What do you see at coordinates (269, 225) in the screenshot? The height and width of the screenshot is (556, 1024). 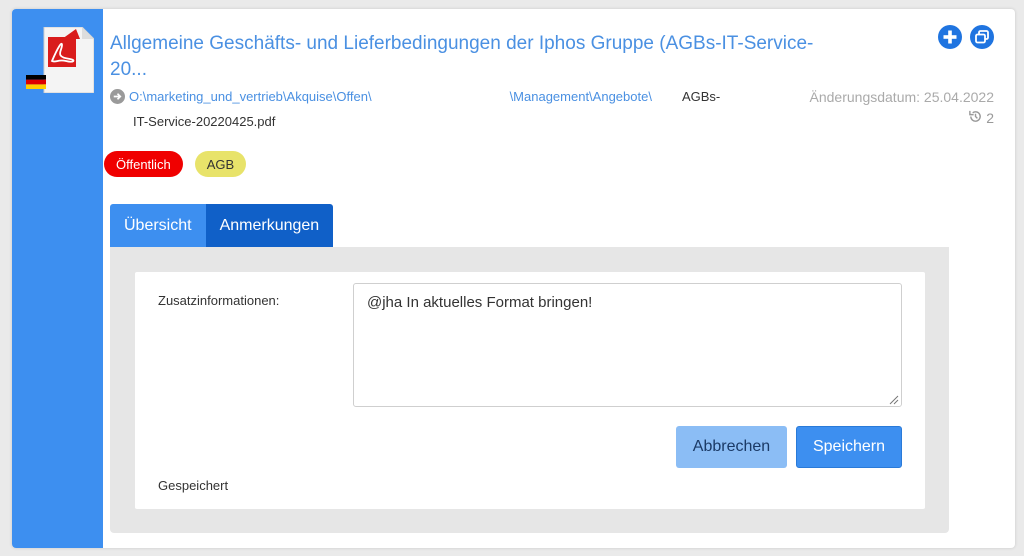 I see `tab-notes: Anmerkungen` at bounding box center [269, 225].